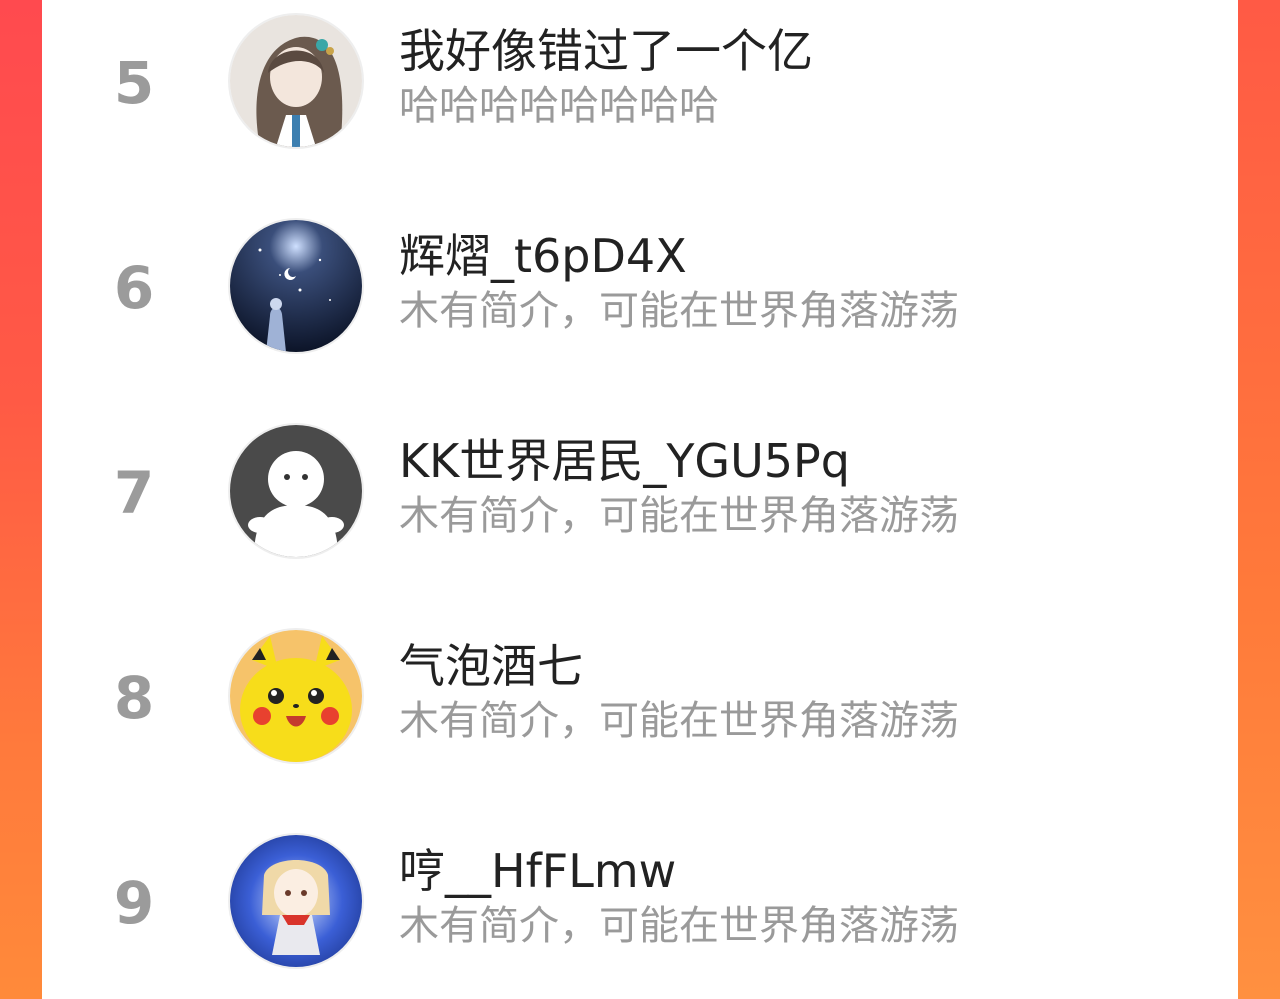  Describe the element at coordinates (640, 901) in the screenshot. I see `list-item: 9 哼__HfFLmw 木有简介，可能在世界角落游荡` at that location.